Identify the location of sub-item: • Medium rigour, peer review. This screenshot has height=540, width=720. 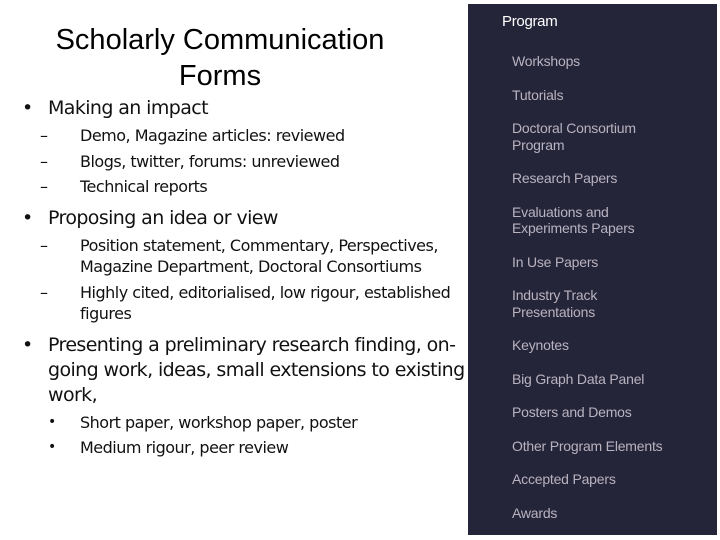
(245, 448).